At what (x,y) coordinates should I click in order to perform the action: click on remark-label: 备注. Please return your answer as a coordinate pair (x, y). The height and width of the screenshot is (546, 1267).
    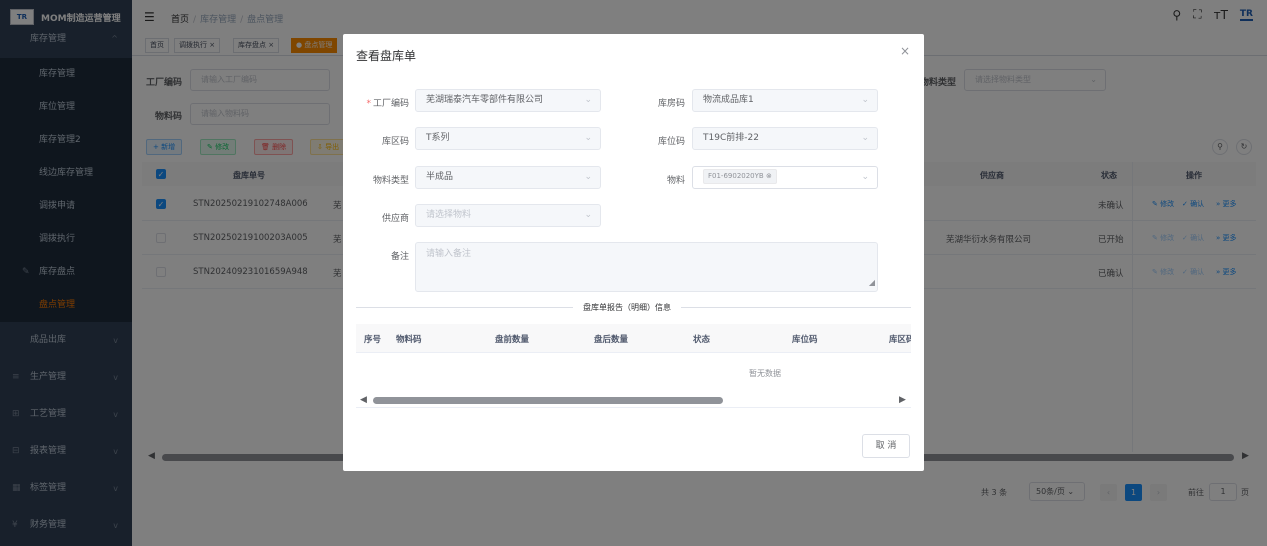
    Looking at the image, I should click on (399, 257).